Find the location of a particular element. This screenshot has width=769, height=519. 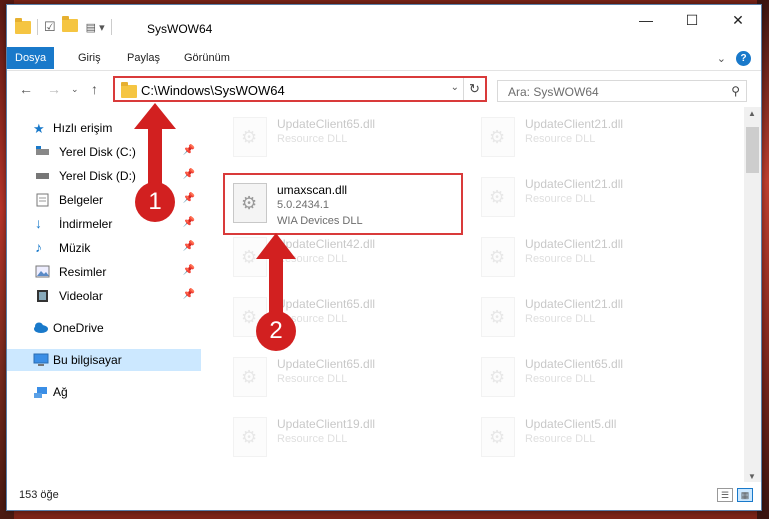

forward-arrow-icon: → is located at coordinates (54, 89).